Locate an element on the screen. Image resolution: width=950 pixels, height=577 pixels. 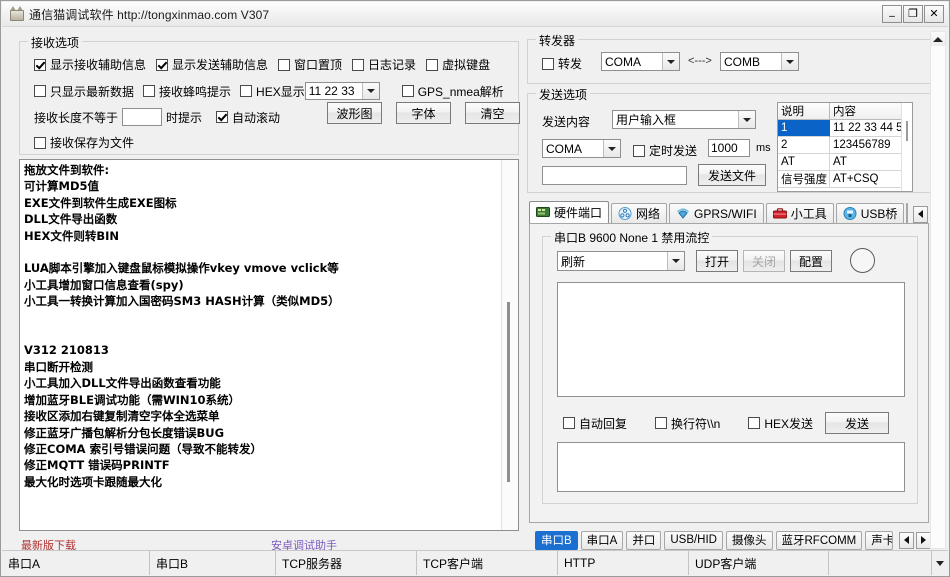
forward-source-combo: COMA is located at coordinates (640, 61).